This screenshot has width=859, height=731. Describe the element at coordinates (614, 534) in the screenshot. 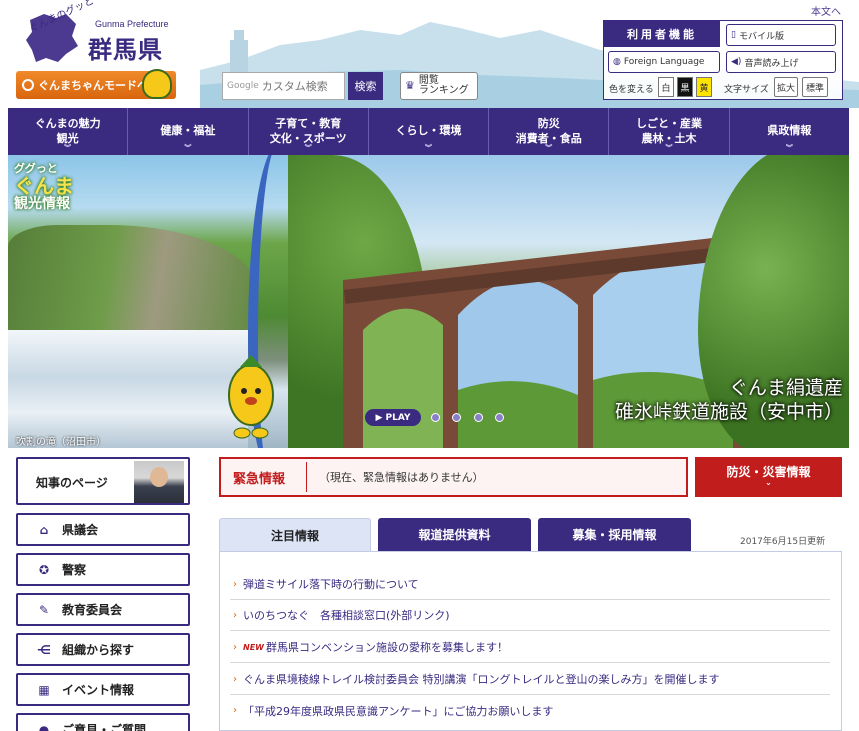

I see `tab-recruit: 募集・採用情報` at that location.